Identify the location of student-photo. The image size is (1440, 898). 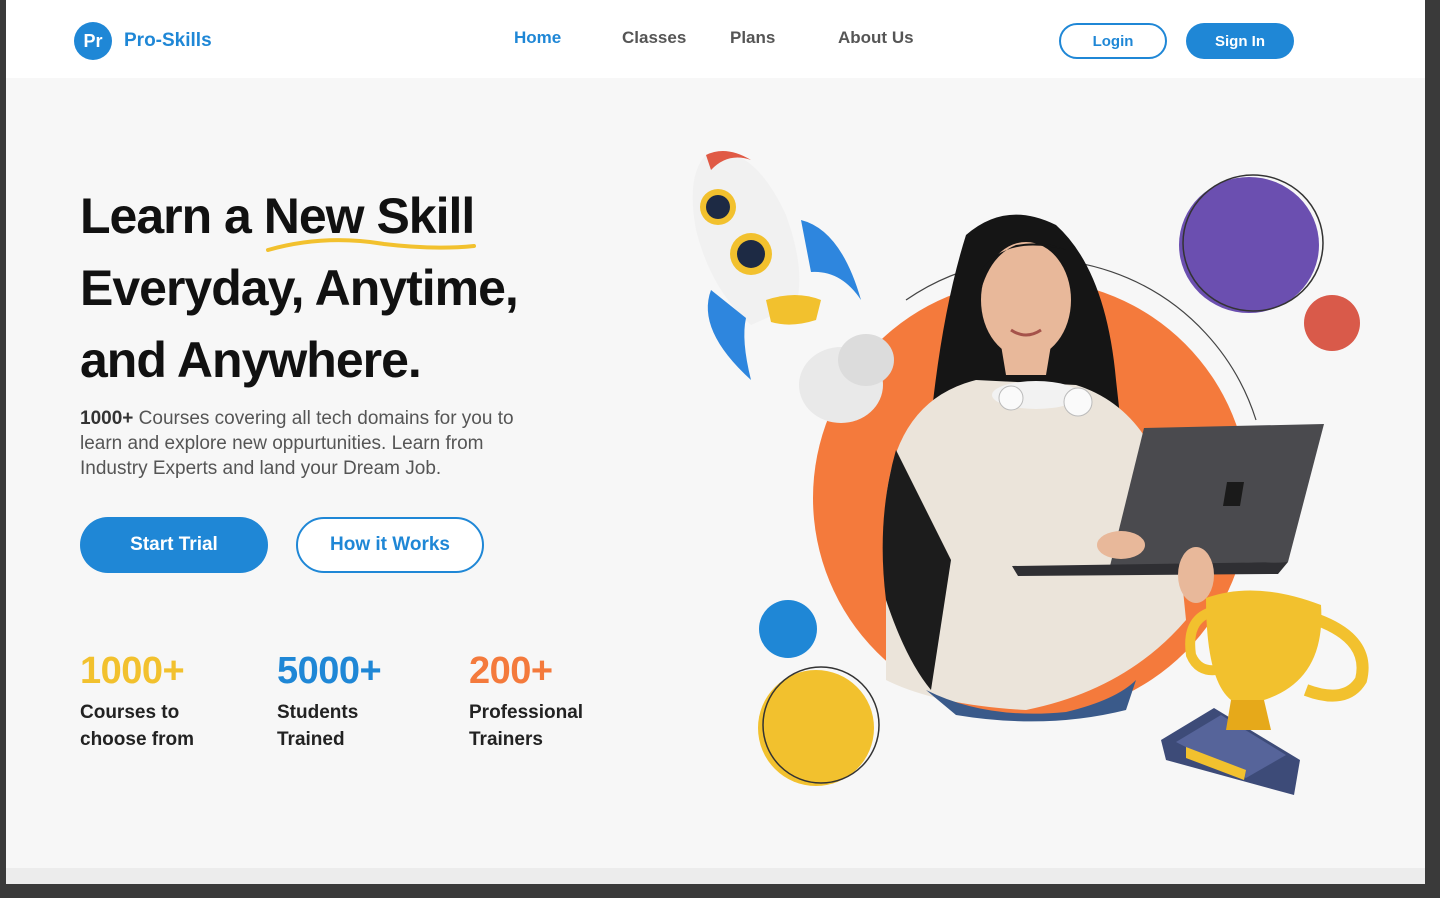
(1034, 468).